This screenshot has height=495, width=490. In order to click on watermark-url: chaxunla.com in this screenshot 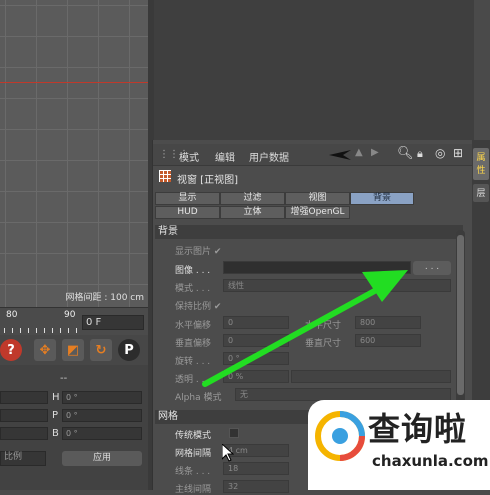, I will do `click(430, 461)`.